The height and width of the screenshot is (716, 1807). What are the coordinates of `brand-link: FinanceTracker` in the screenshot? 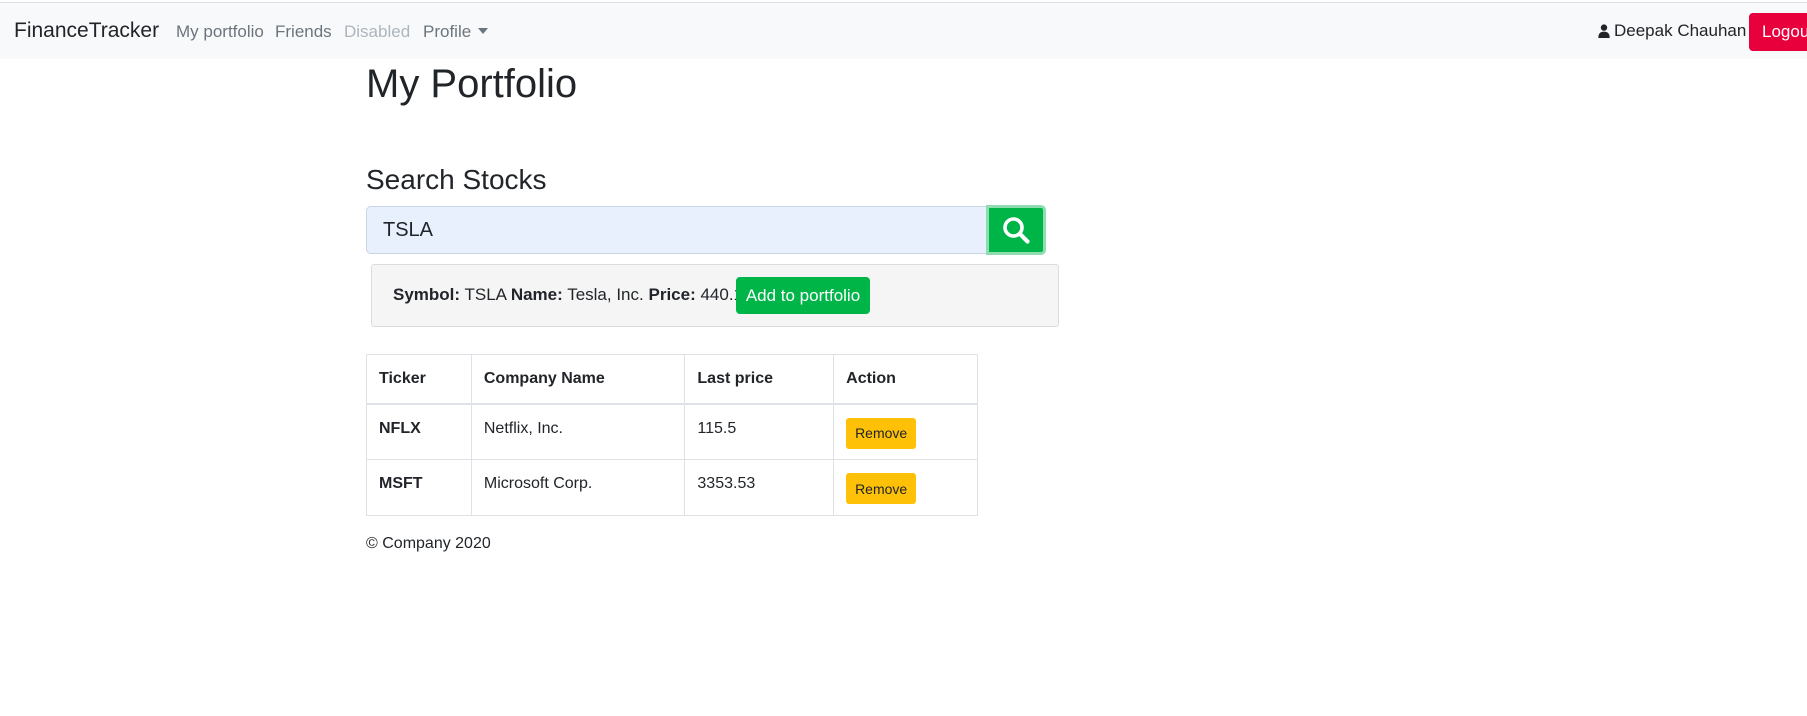 It's located at (86, 31).